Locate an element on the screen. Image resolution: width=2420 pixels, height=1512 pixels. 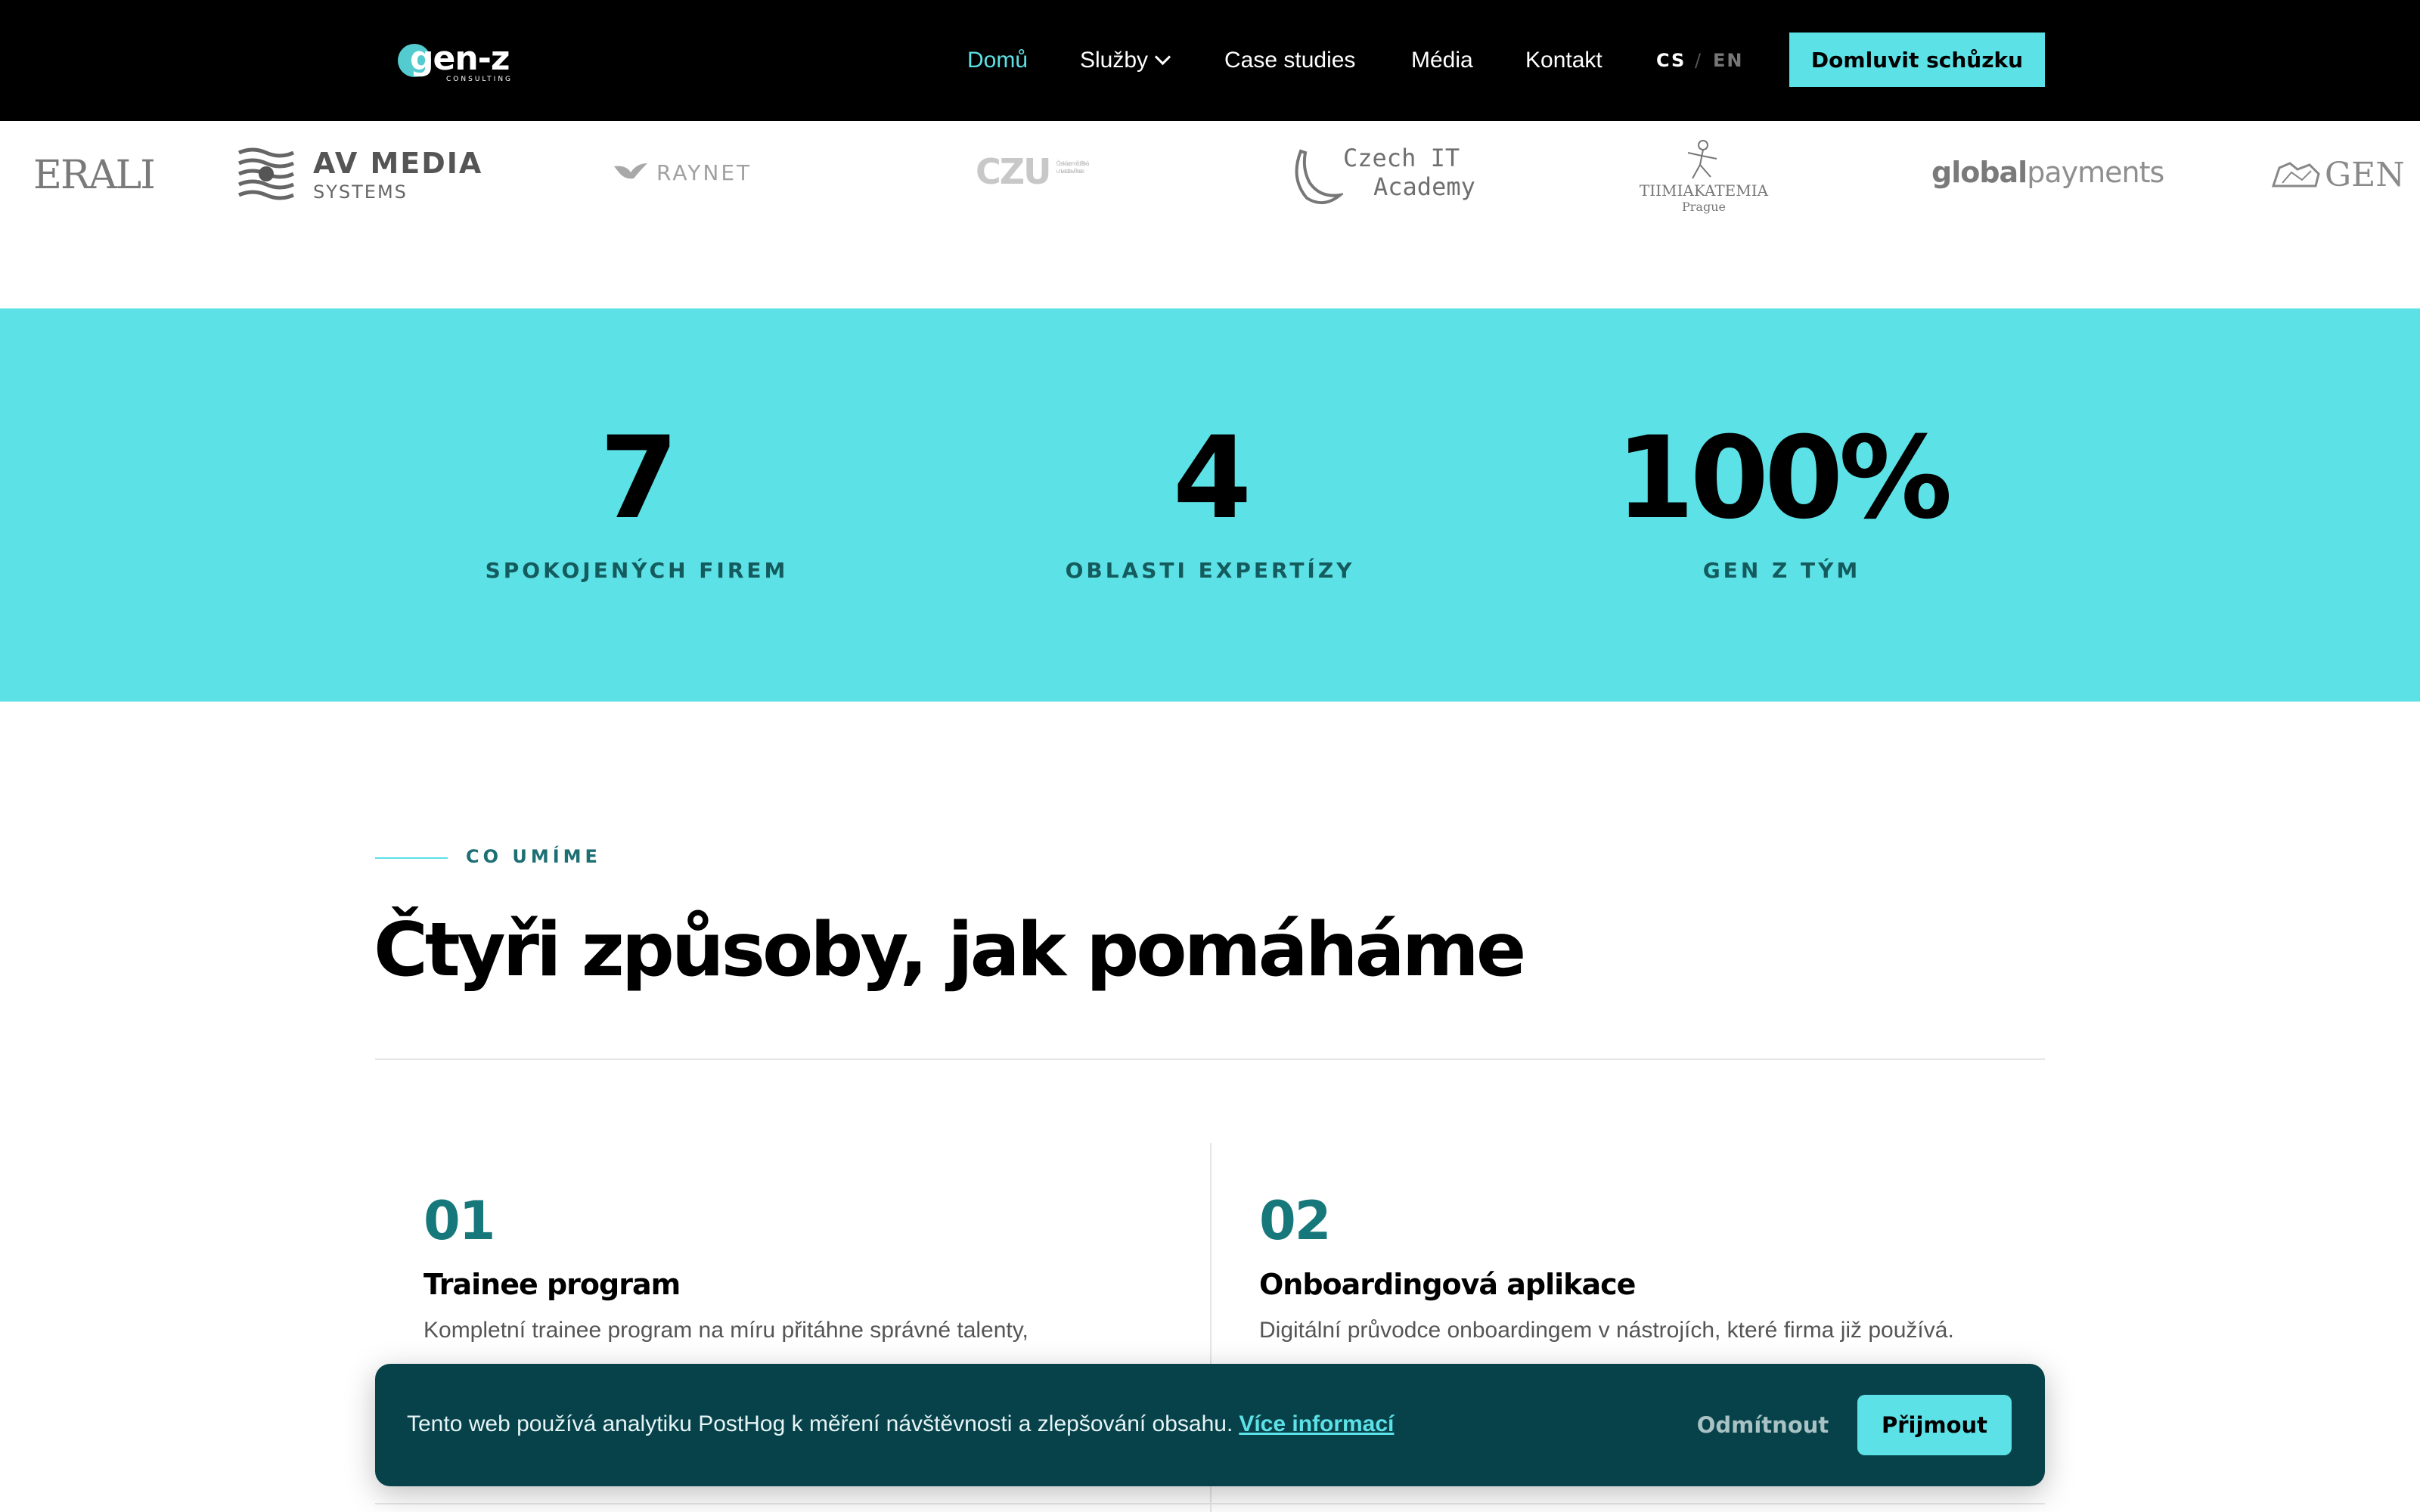
generali-label: GEN is located at coordinates (2365, 175).